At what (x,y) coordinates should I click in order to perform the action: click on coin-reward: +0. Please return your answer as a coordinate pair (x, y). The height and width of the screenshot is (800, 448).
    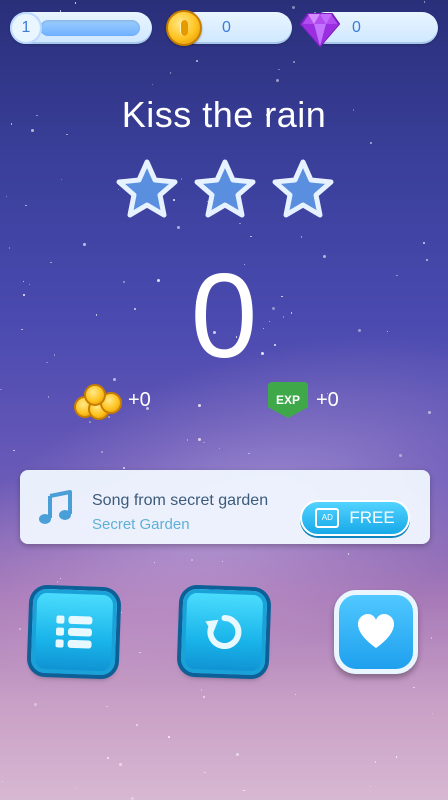
    Looking at the image, I should click on (111, 400).